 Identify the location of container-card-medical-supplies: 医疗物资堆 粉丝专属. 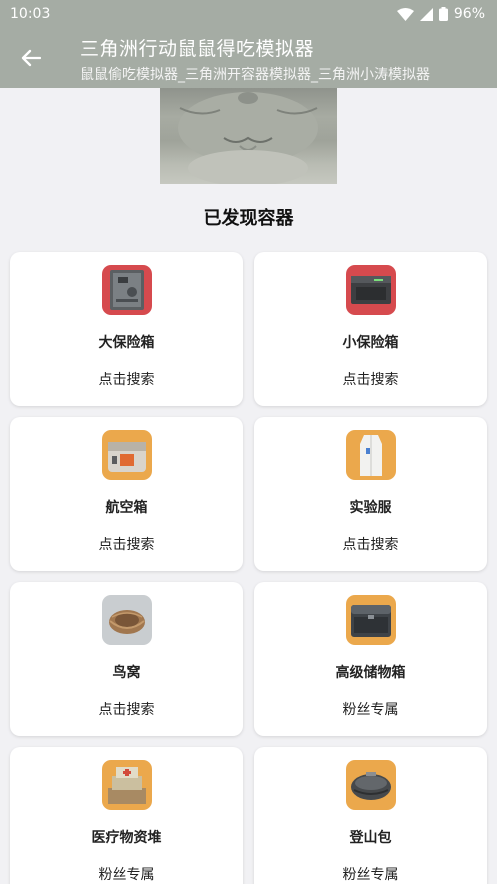
(126, 815).